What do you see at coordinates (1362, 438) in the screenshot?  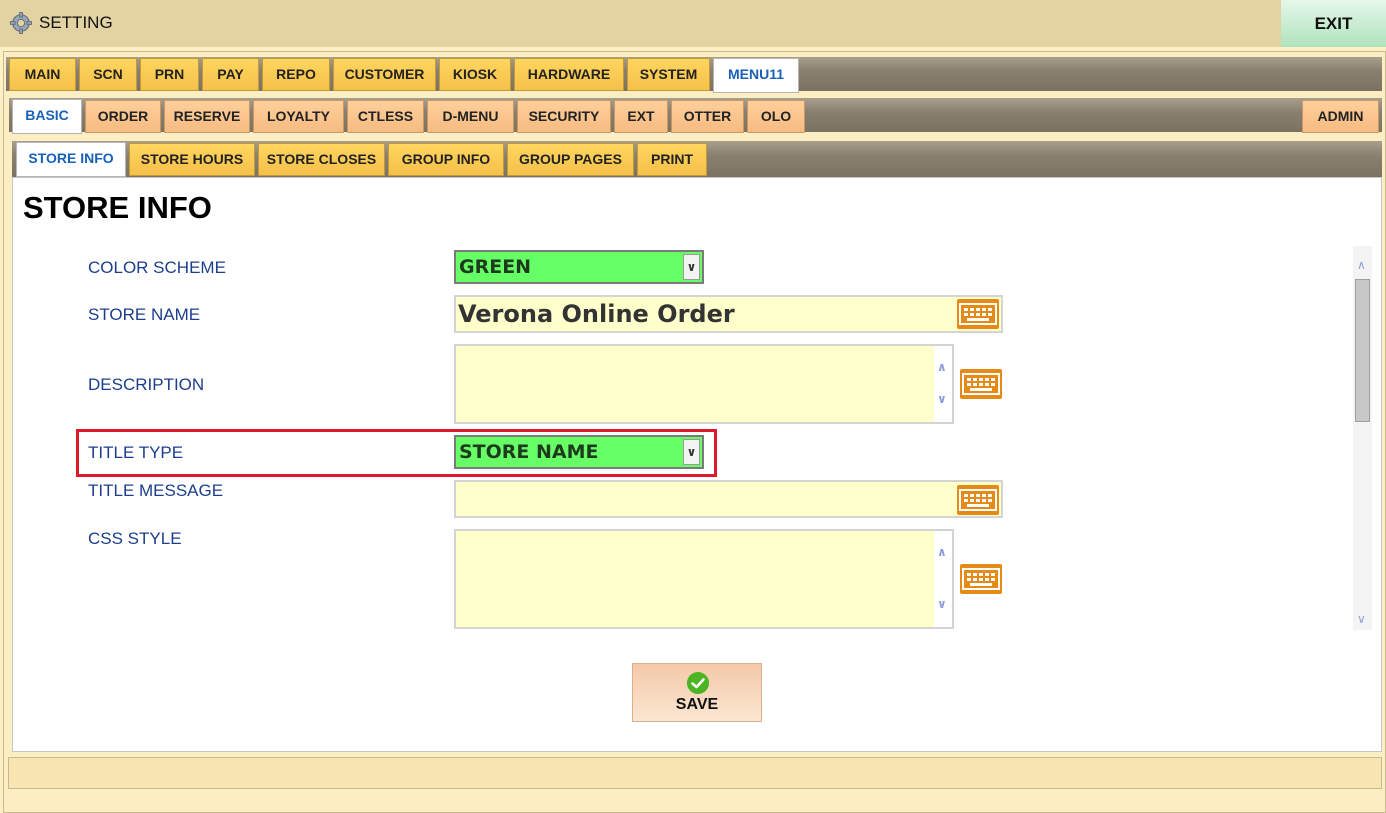 I see `page-scrollbar: ∧ ∨` at bounding box center [1362, 438].